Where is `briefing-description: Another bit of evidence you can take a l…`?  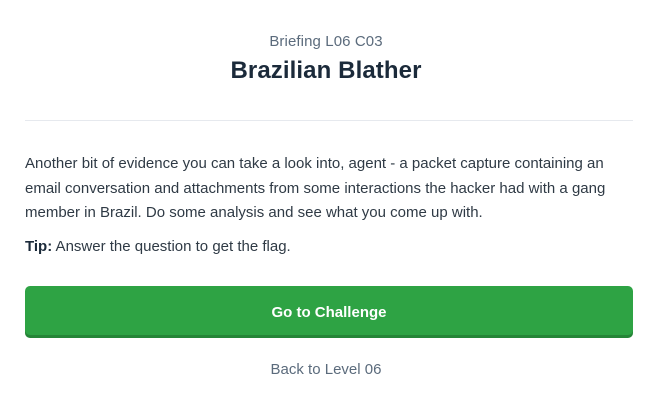
briefing-description: Another bit of evidence you can take a l… is located at coordinates (315, 188).